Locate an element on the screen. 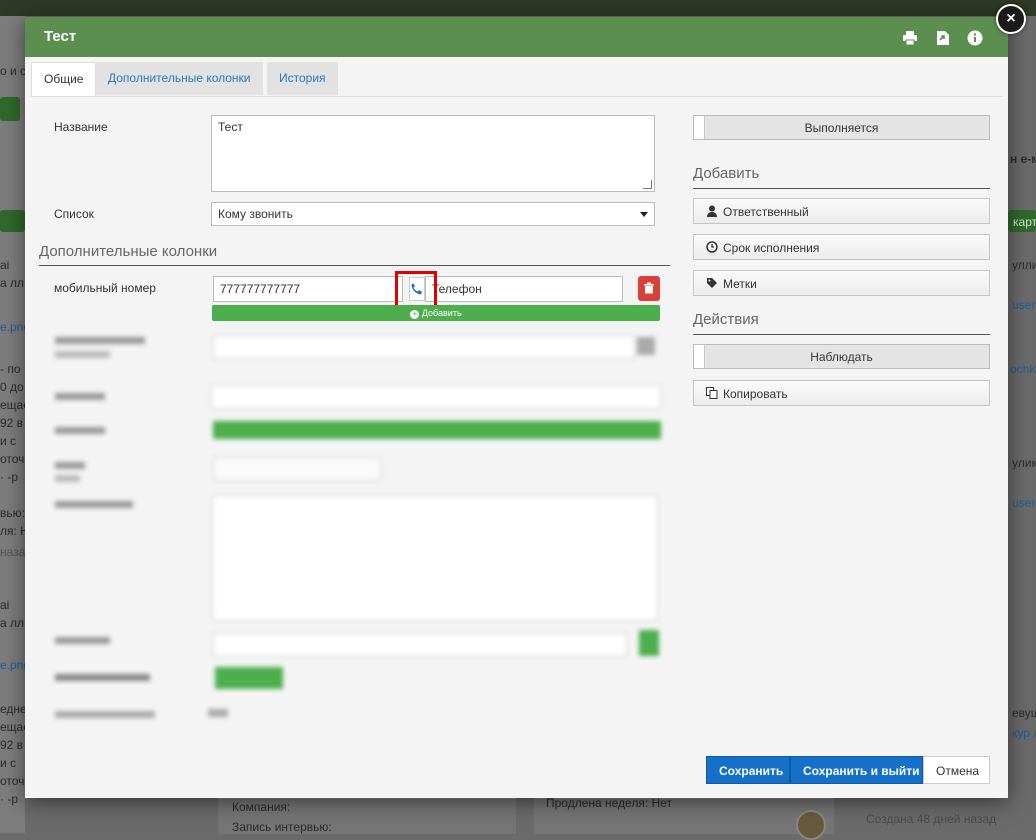 This screenshot has width=1036, height=840. watch-toggle: Наблюдать is located at coordinates (841, 356).